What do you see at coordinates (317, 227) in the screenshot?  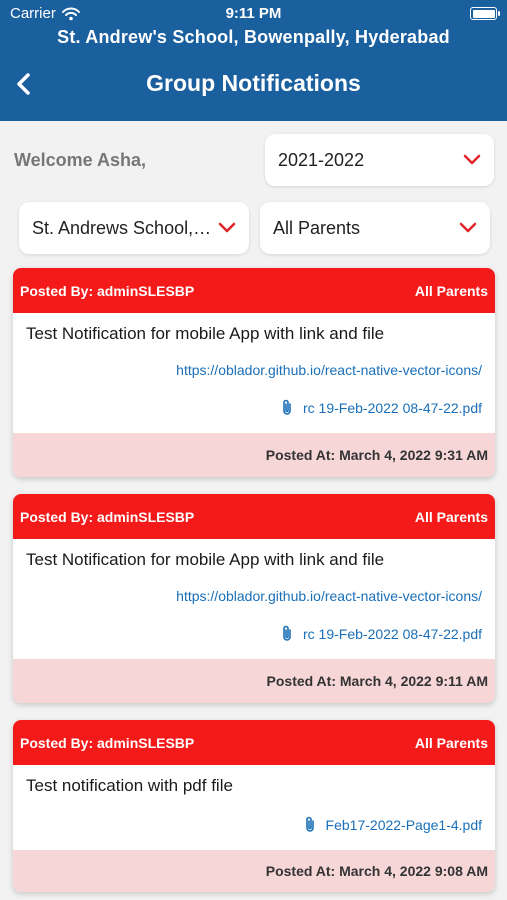 I see `audience-select-value: All Parents` at bounding box center [317, 227].